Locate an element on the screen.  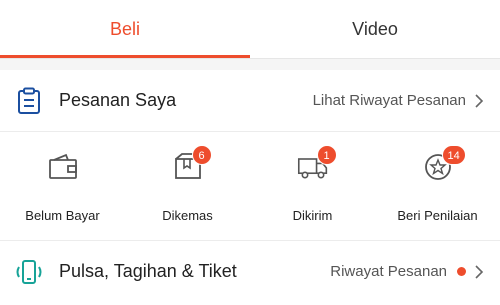
view-order-history-label: Lihat Riwayat Pesanan is located at coordinates (389, 100).